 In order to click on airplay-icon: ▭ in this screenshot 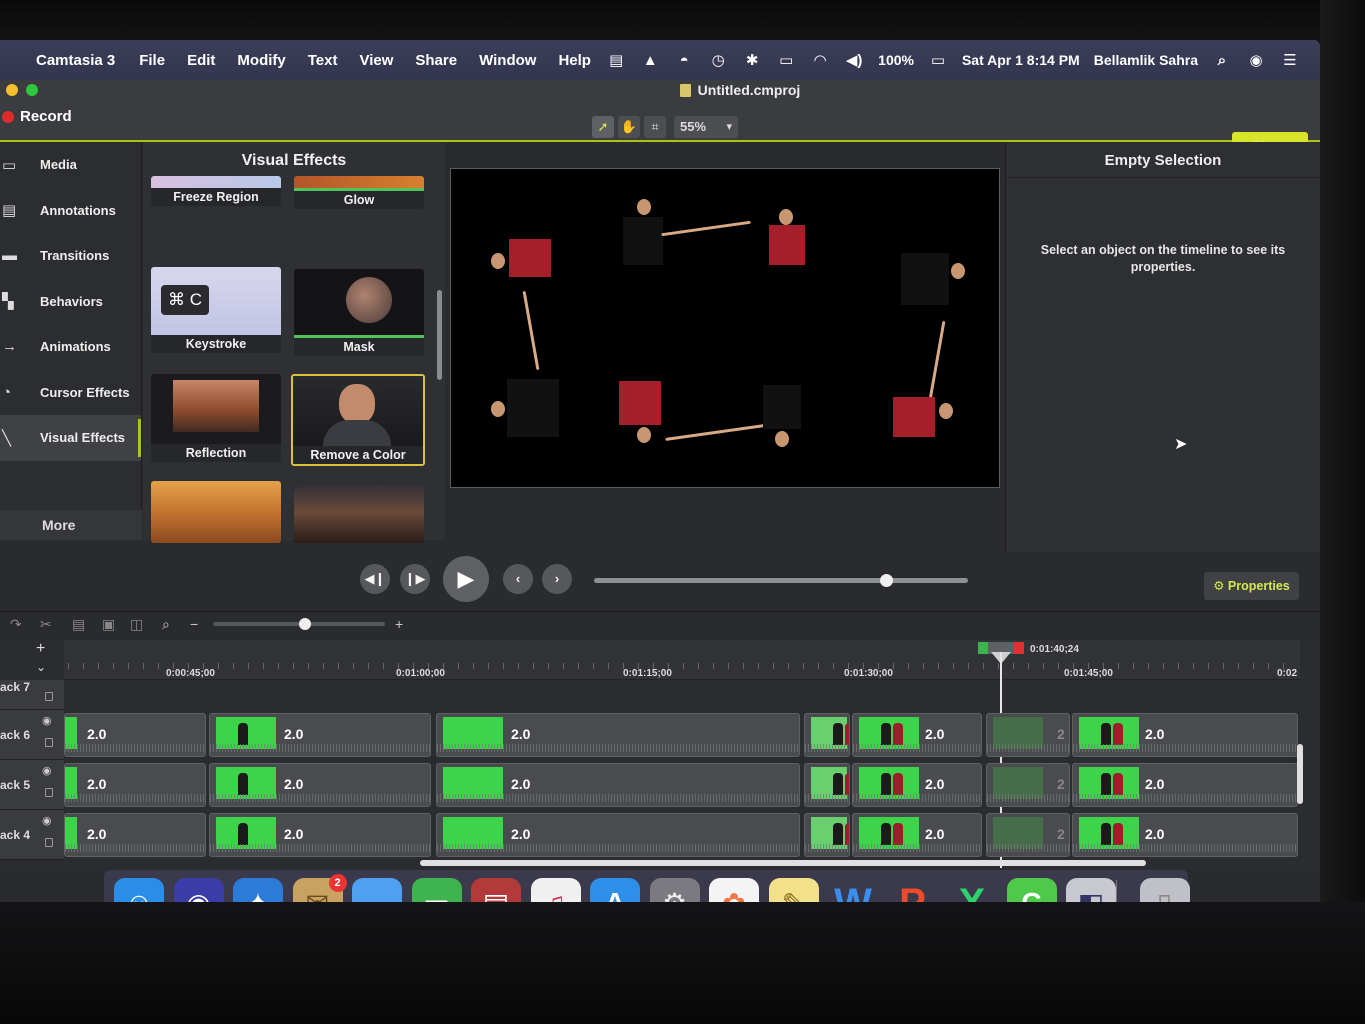, I will do `click(786, 60)`.